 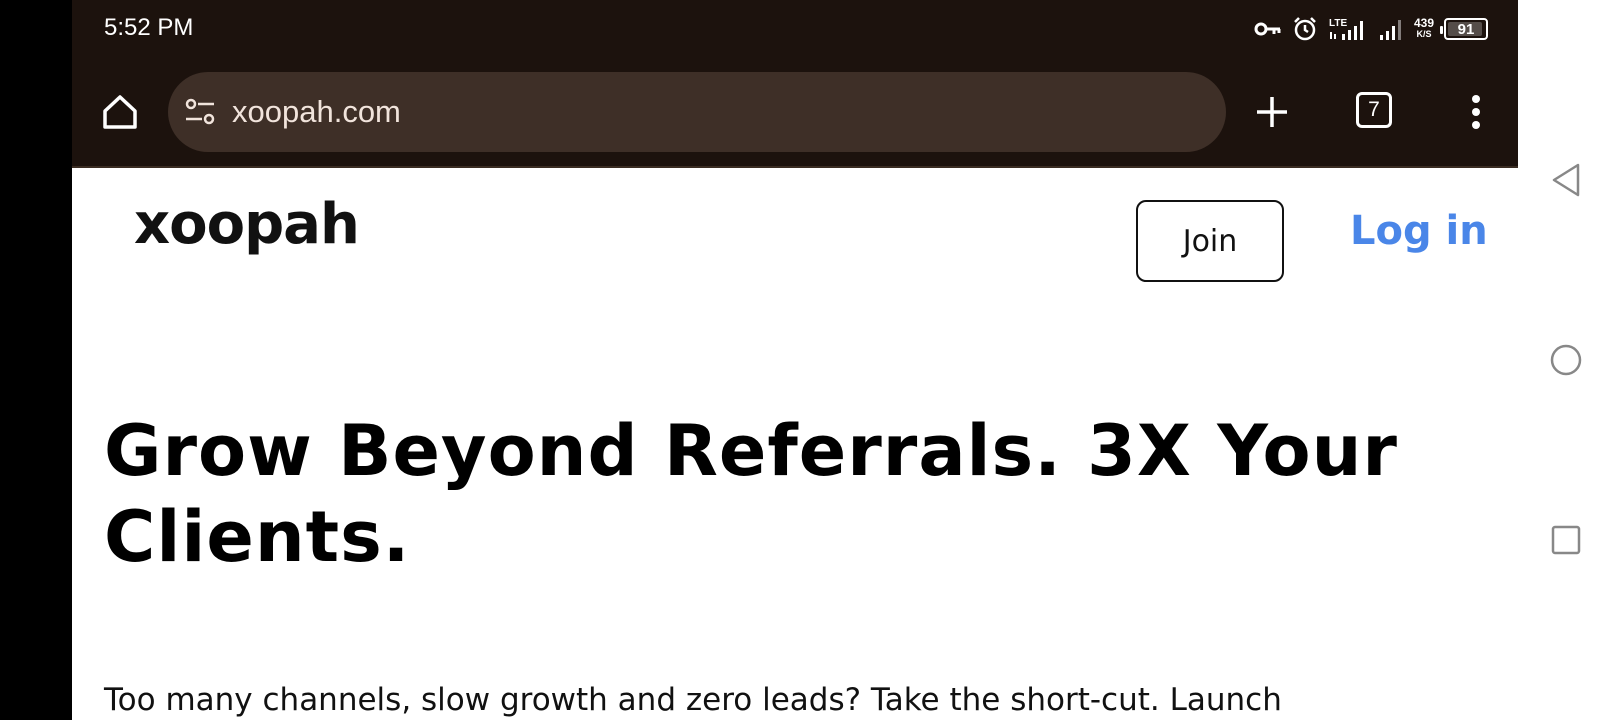 I want to click on battery-icon: 91, so click(x=1464, y=29).